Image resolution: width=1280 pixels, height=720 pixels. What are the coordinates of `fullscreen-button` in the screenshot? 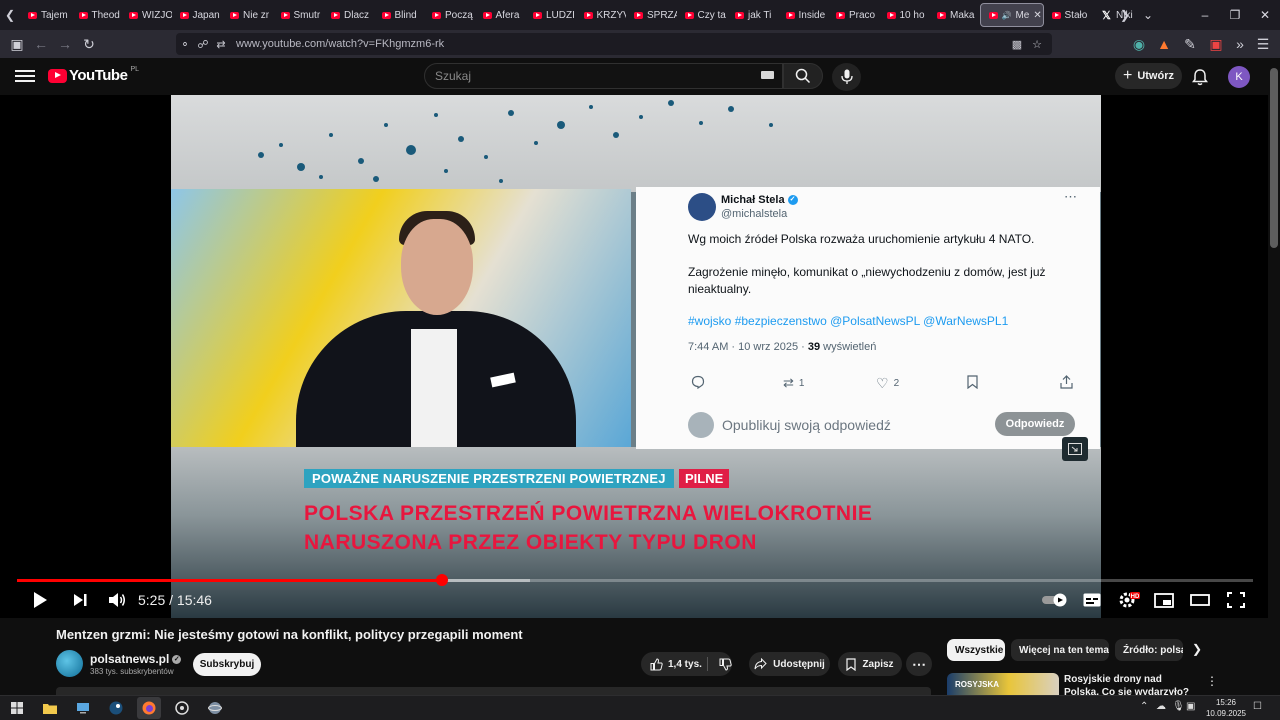 It's located at (1236, 600).